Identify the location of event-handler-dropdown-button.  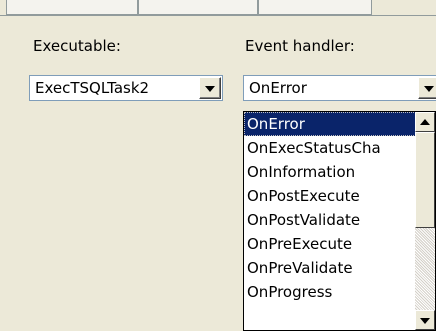
(427, 88).